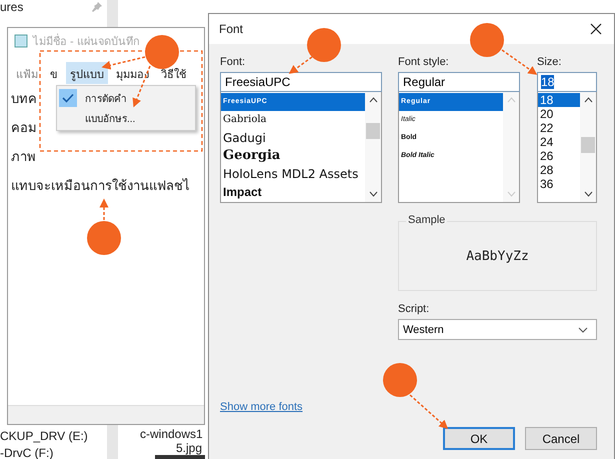 The image size is (615, 459). I want to click on window-title: Font, so click(231, 29).